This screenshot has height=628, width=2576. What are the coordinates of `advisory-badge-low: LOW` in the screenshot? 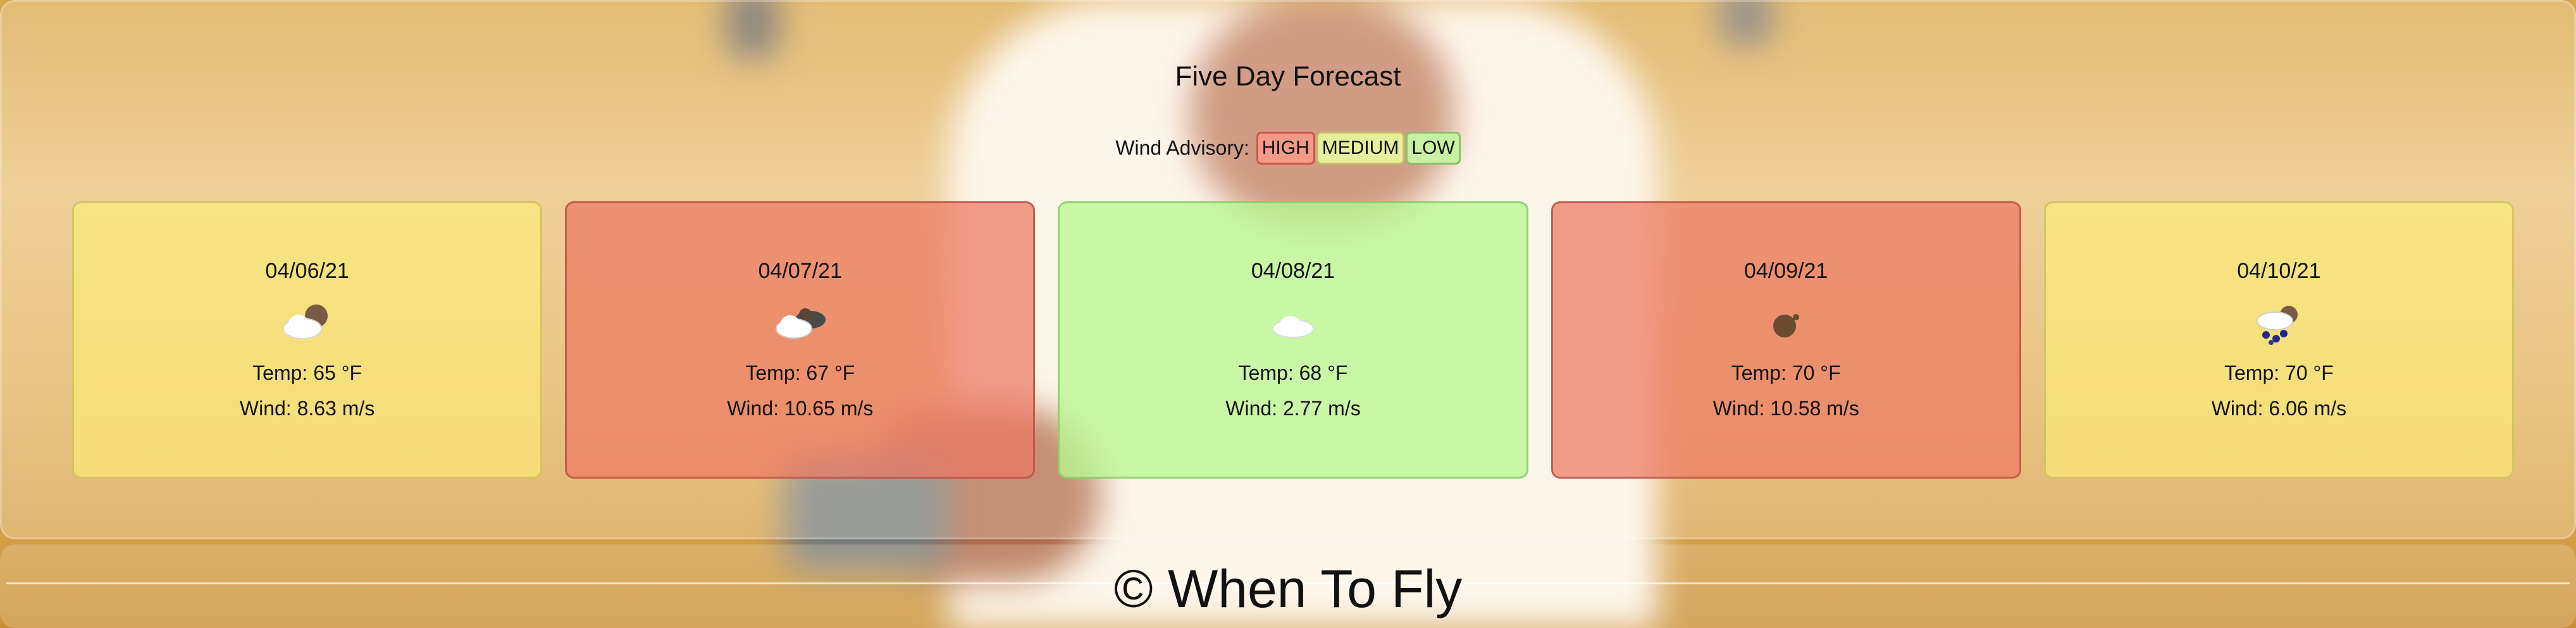 It's located at (1434, 148).